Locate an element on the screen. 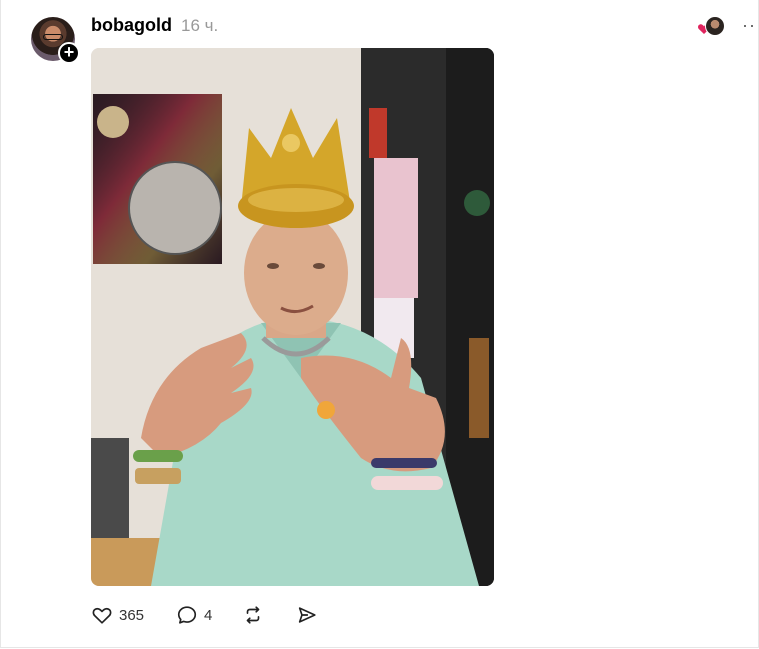 This screenshot has height=649, width=759. follow-button: + is located at coordinates (69, 53).